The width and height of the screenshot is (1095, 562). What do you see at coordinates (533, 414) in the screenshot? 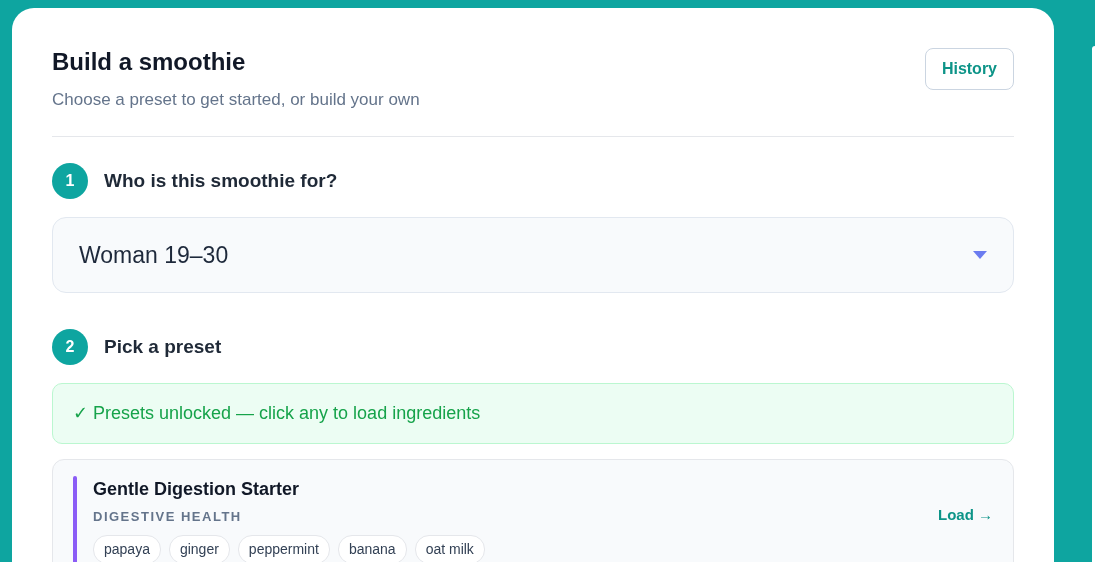
I see `success-notice: ✓ Presets unlocked — click any to load ingredients` at bounding box center [533, 414].